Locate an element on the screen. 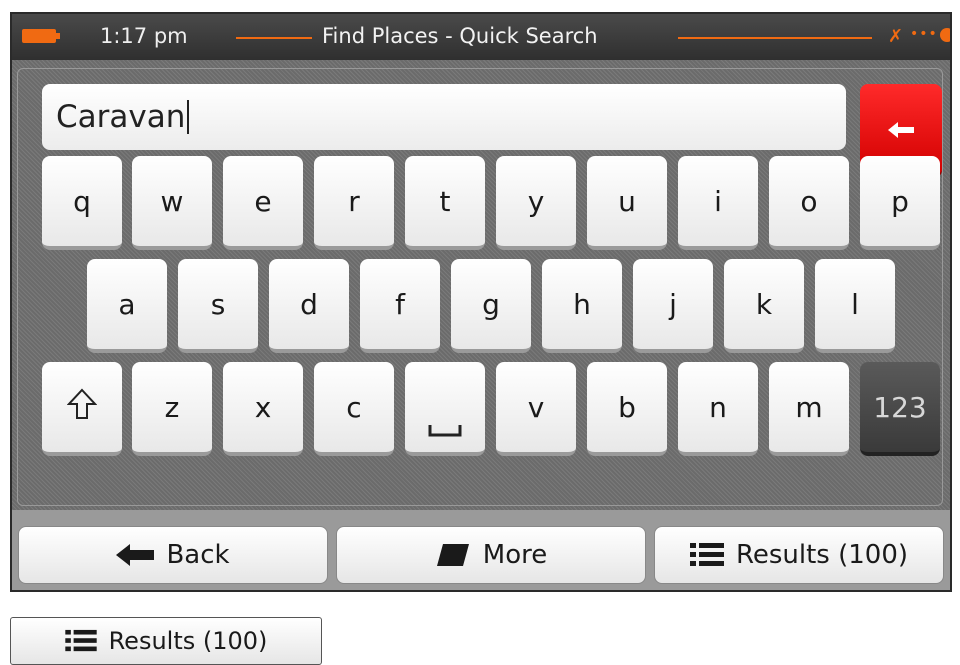 This screenshot has height=665, width=960. shift-arrow-icon is located at coordinates (82, 407).